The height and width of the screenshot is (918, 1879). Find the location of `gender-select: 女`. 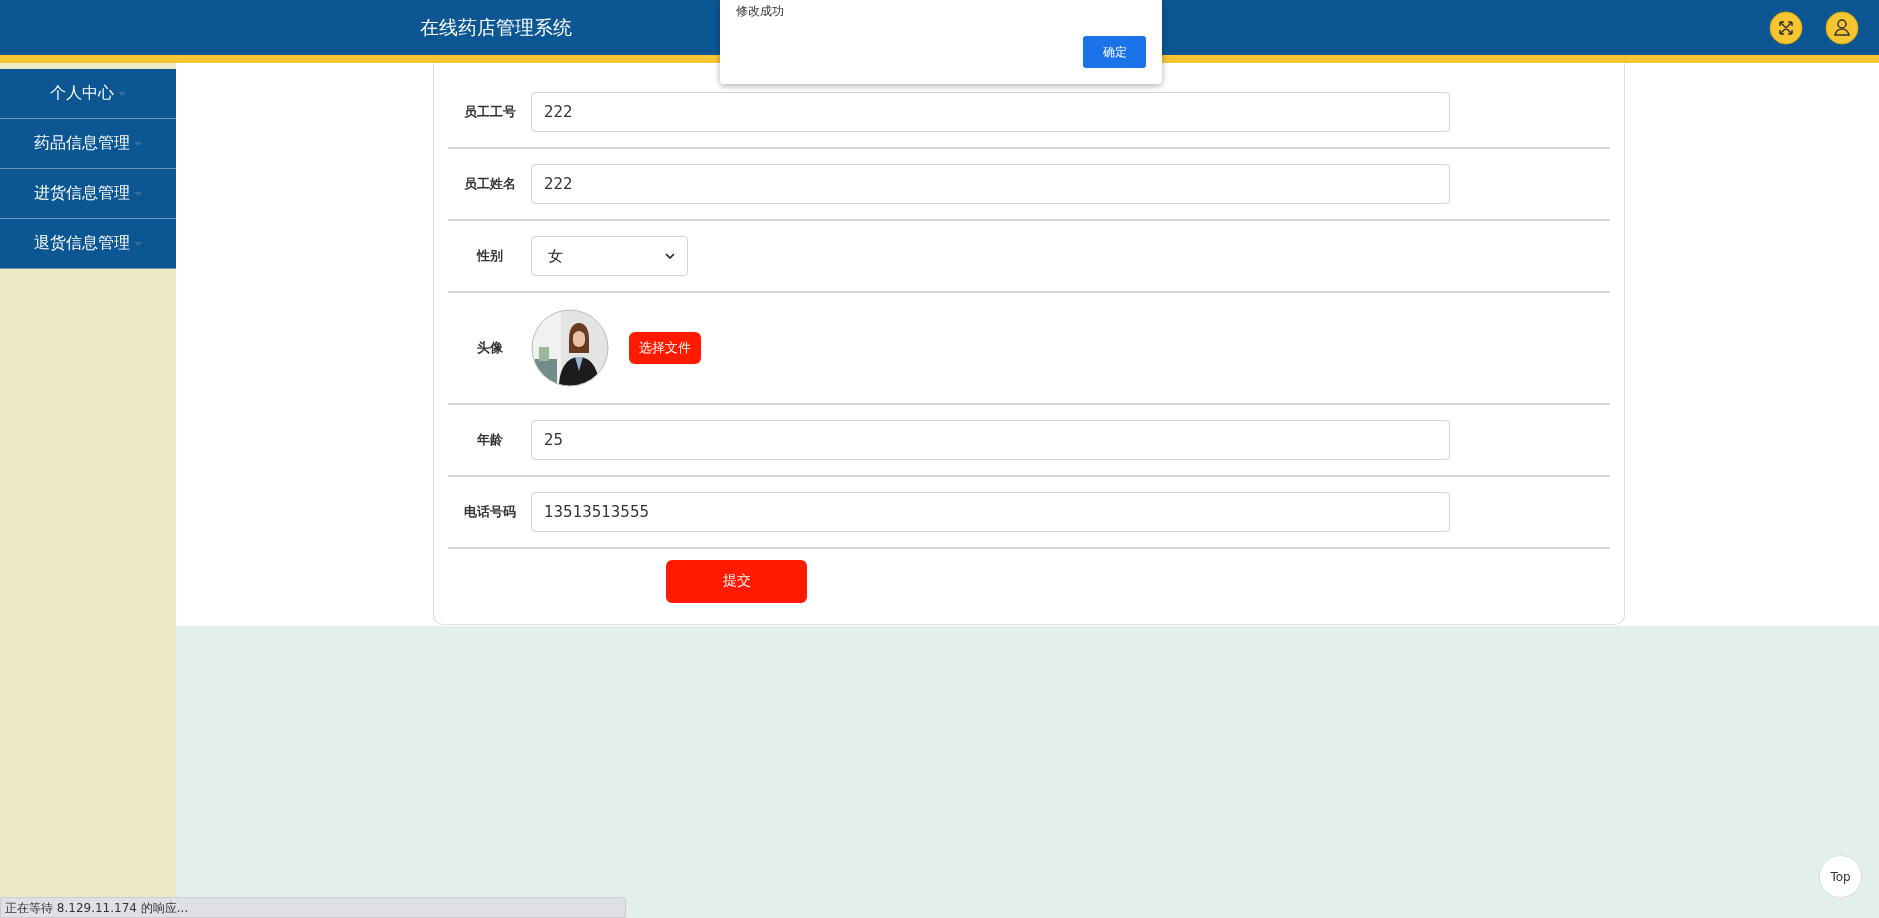

gender-select: 女 is located at coordinates (609, 256).